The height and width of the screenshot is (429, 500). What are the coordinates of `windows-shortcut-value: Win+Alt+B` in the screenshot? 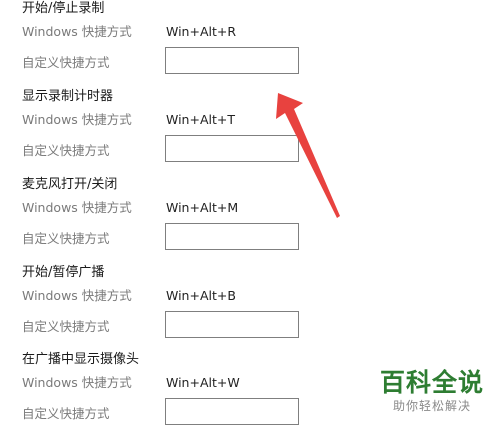 It's located at (201, 295).